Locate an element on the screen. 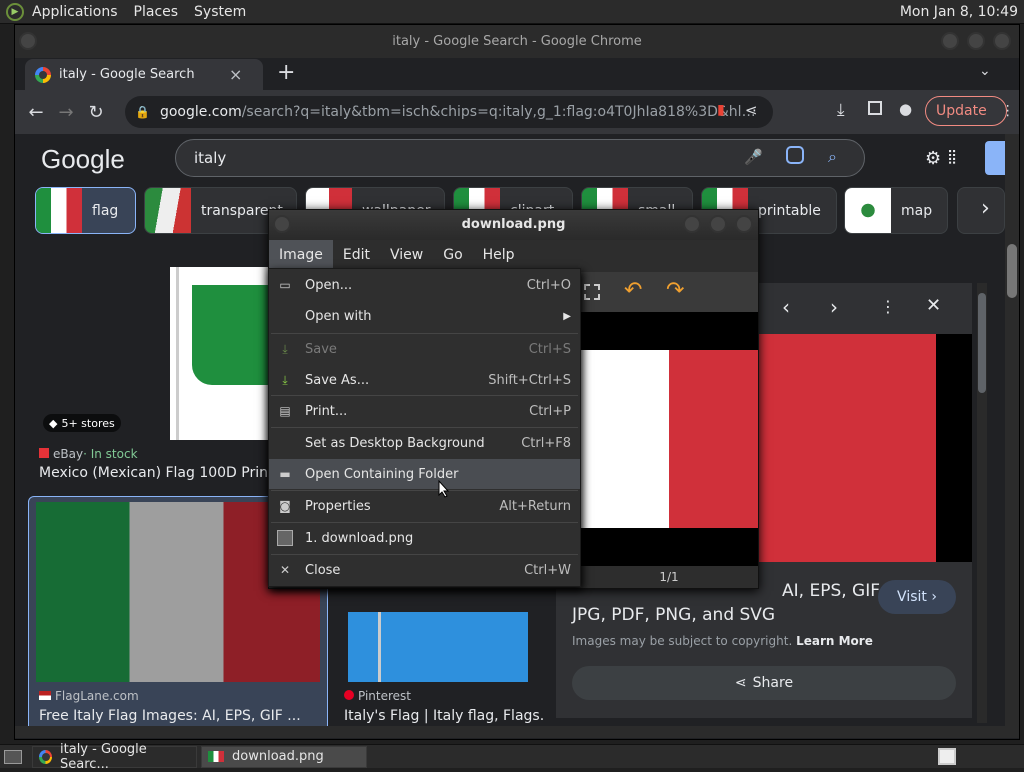 The width and height of the screenshot is (1024, 772). save-icon: ⤓ is located at coordinates (285, 348).